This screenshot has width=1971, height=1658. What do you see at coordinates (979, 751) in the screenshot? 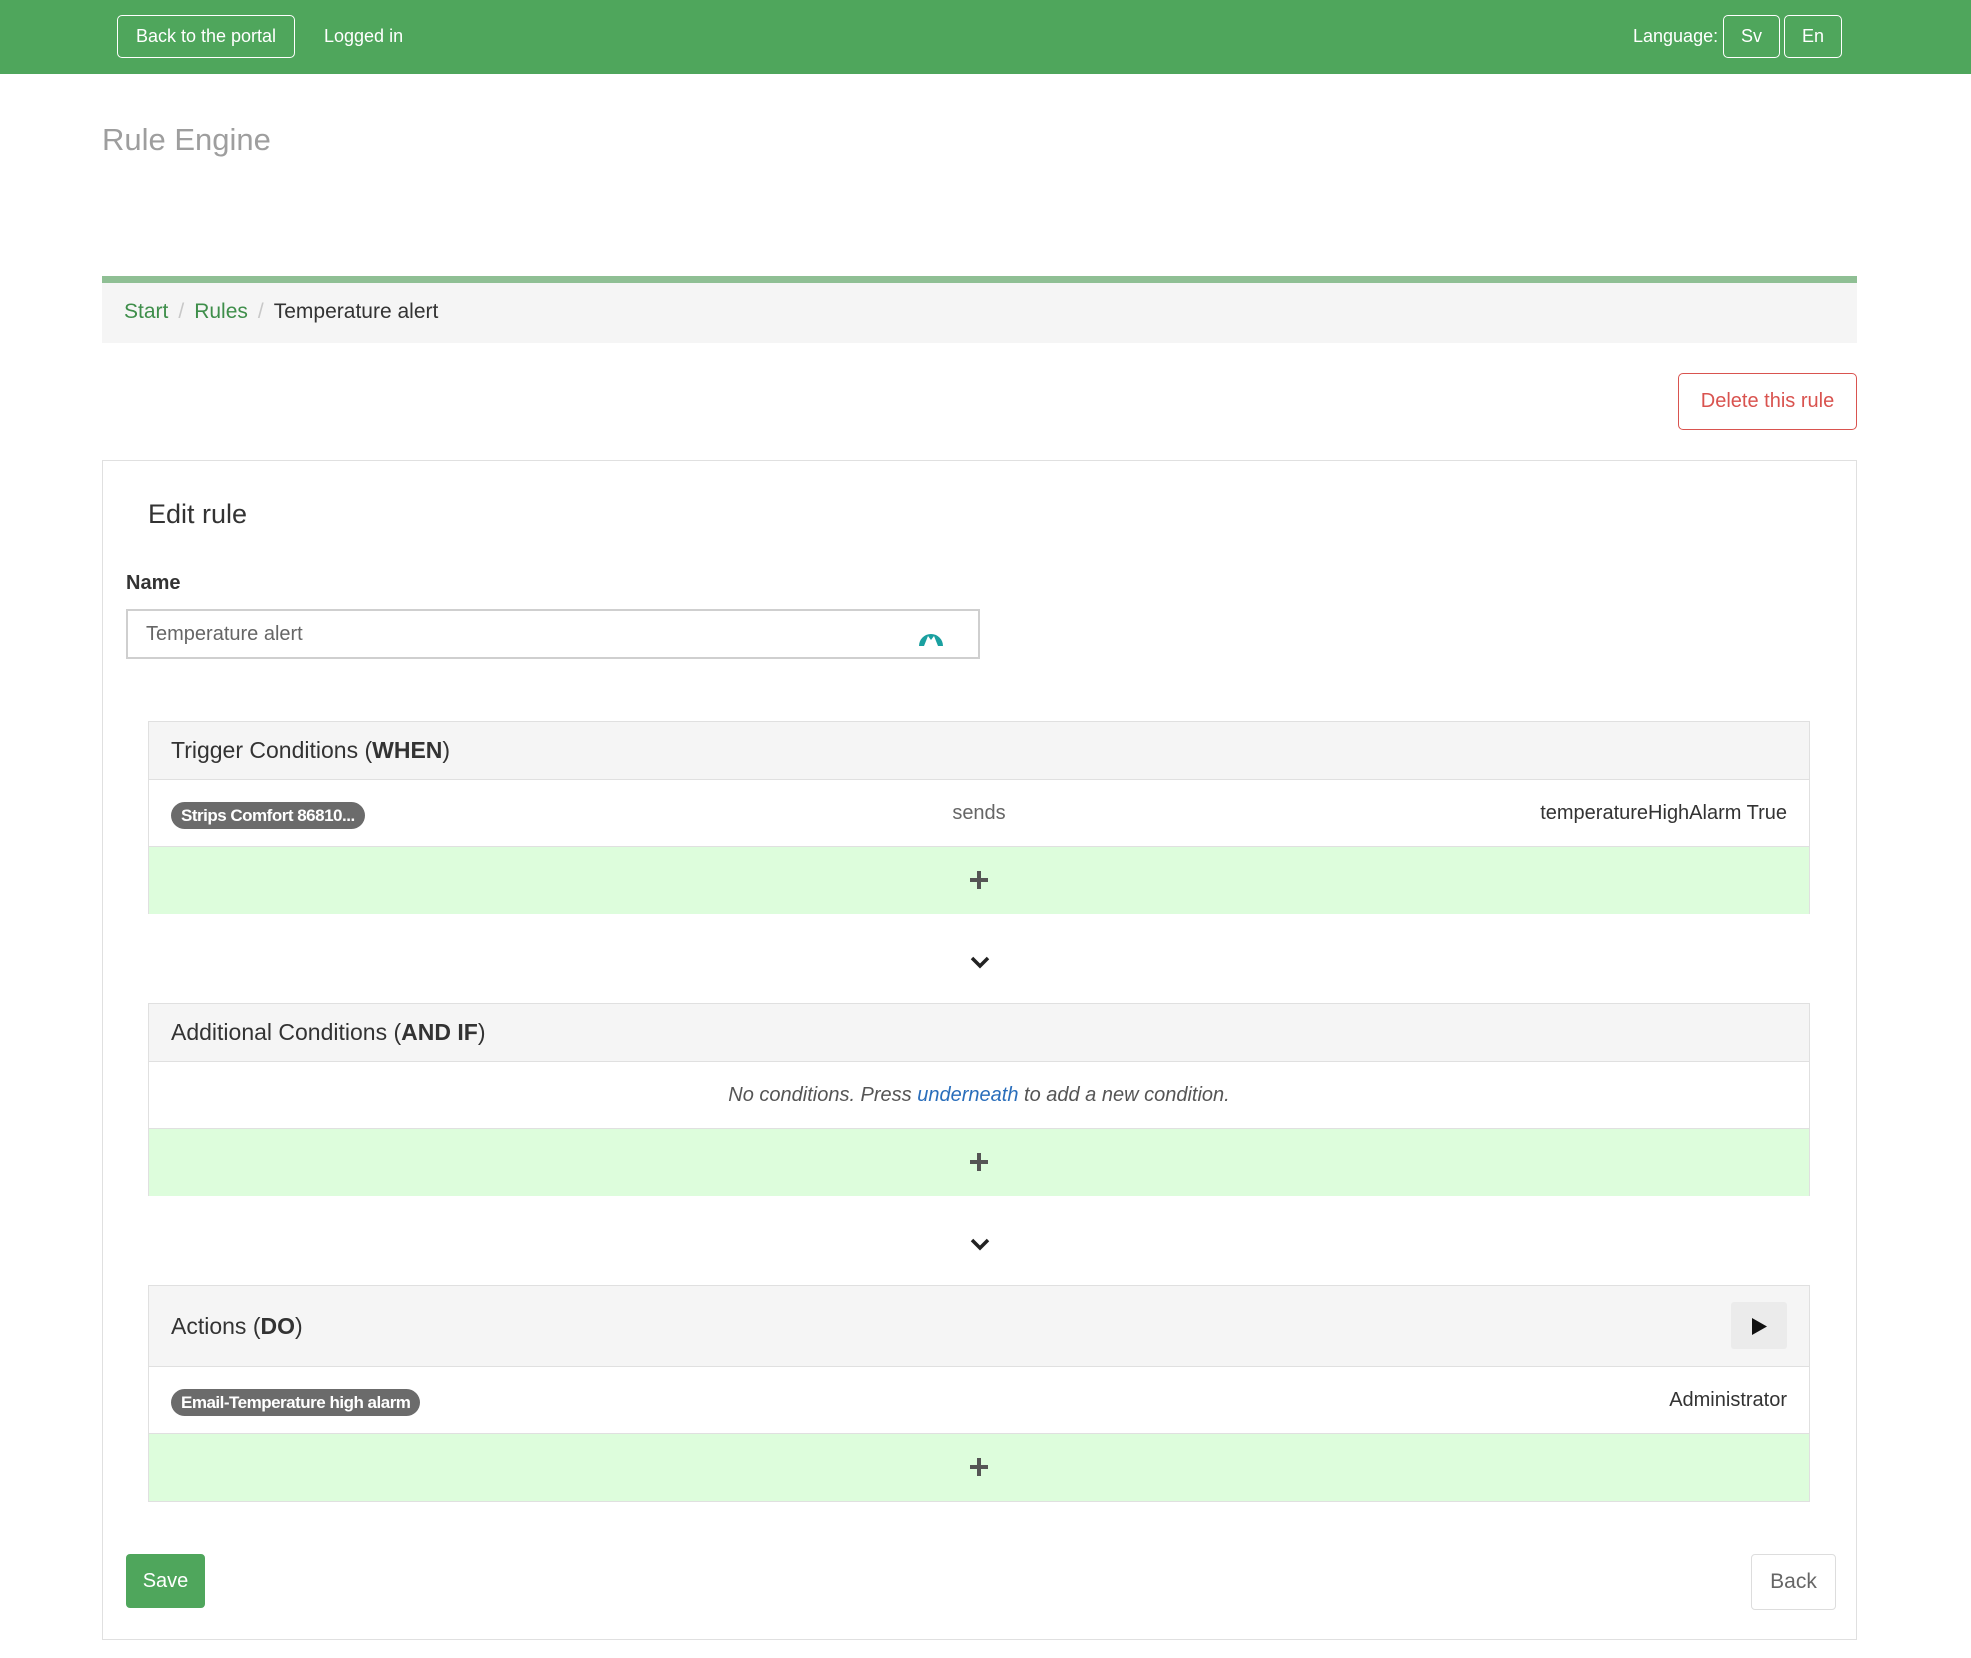
I see `trigger-conditions-header: Trigger Conditions (WHEN)` at bounding box center [979, 751].